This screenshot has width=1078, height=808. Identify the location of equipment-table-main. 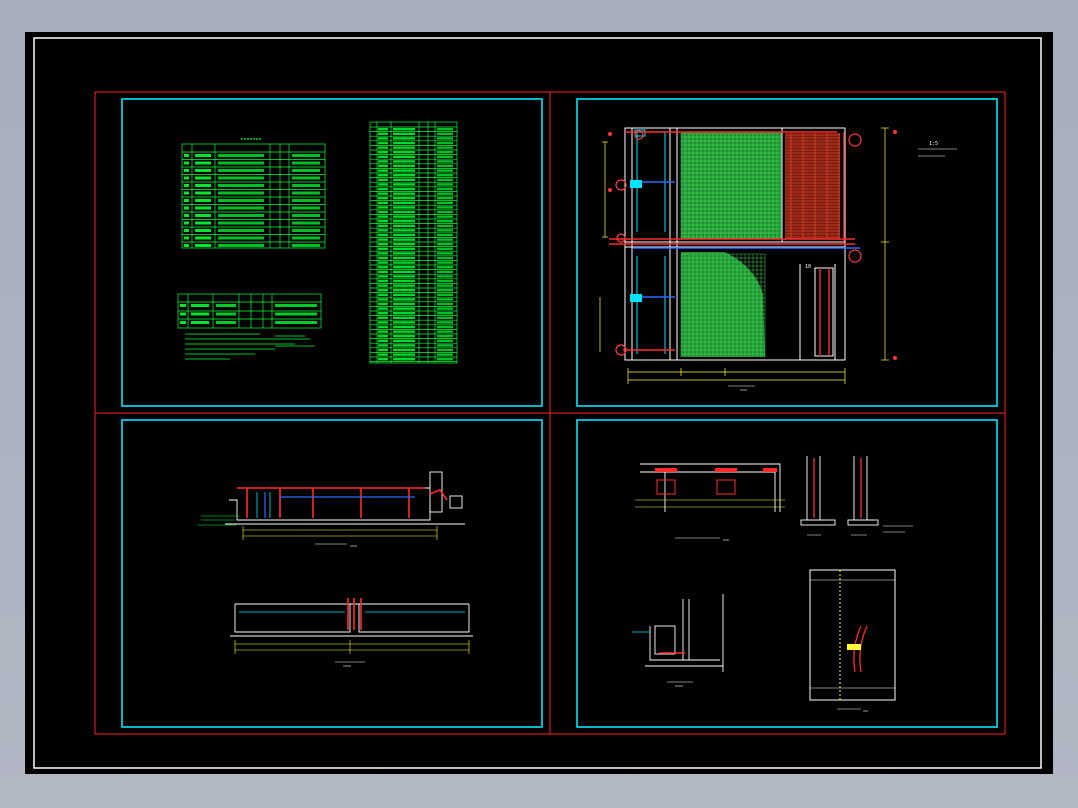
(253, 196).